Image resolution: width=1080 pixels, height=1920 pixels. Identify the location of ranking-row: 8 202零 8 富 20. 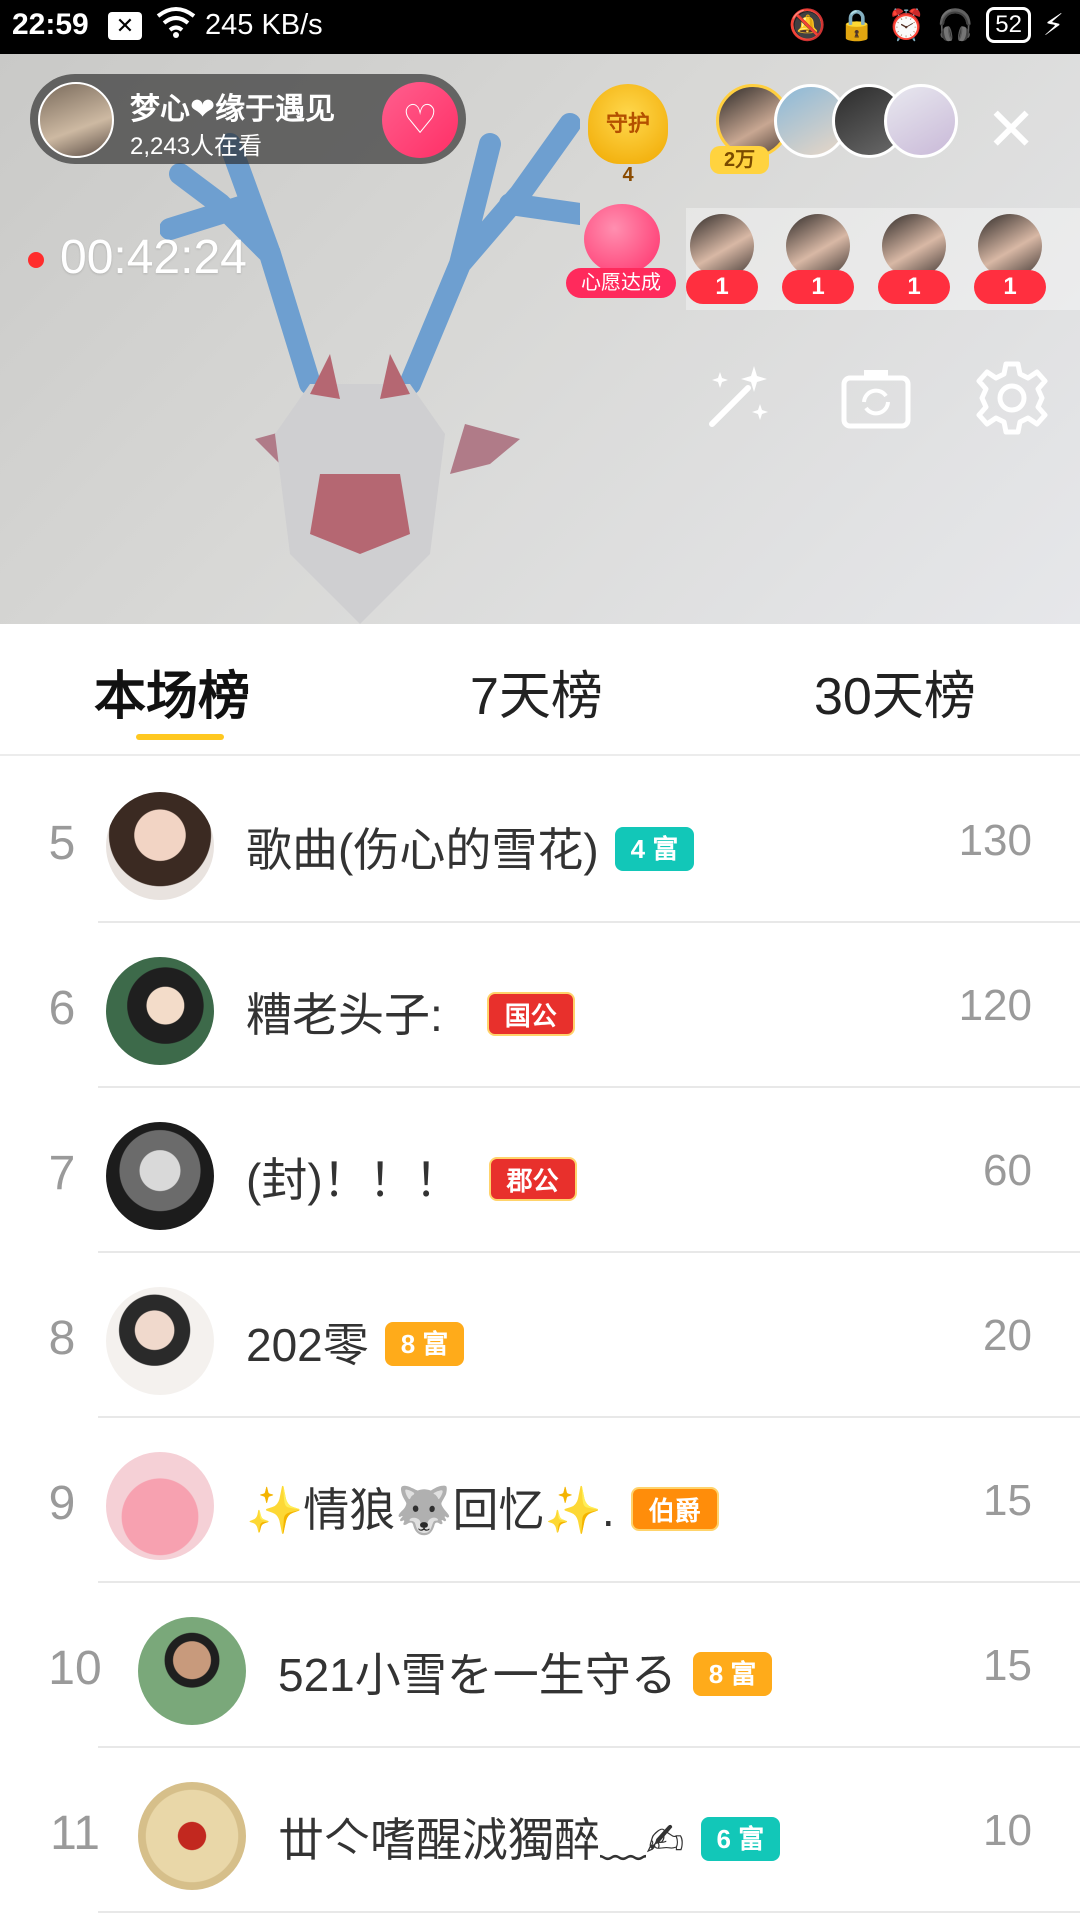
(540, 1335).